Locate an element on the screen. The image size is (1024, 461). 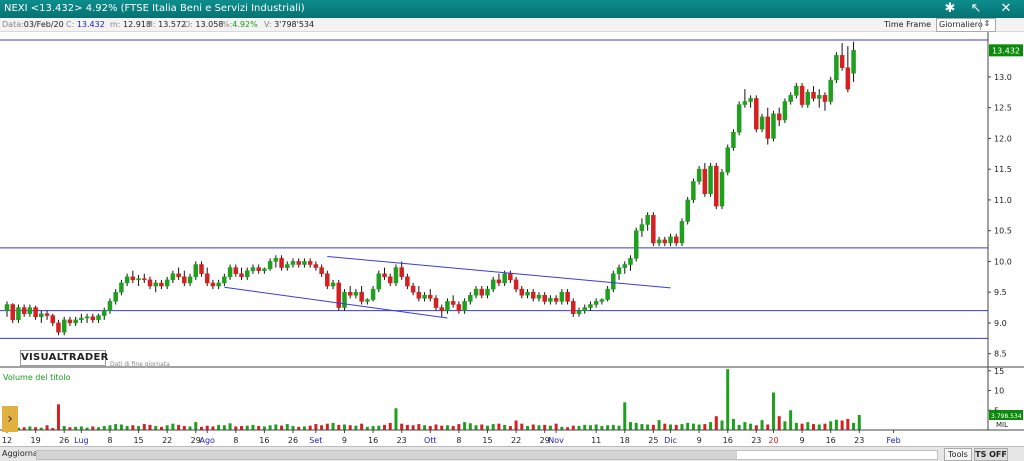
y-tick-label: 11.0 is located at coordinates (1003, 200).